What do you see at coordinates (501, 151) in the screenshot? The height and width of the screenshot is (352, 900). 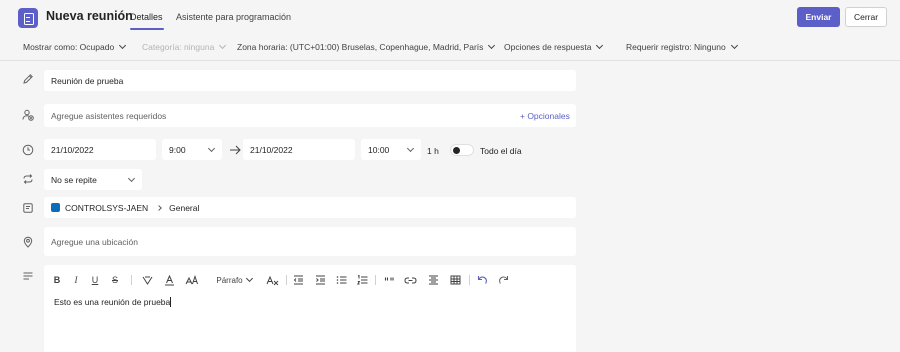 I see `all-day-label: Todo el día` at bounding box center [501, 151].